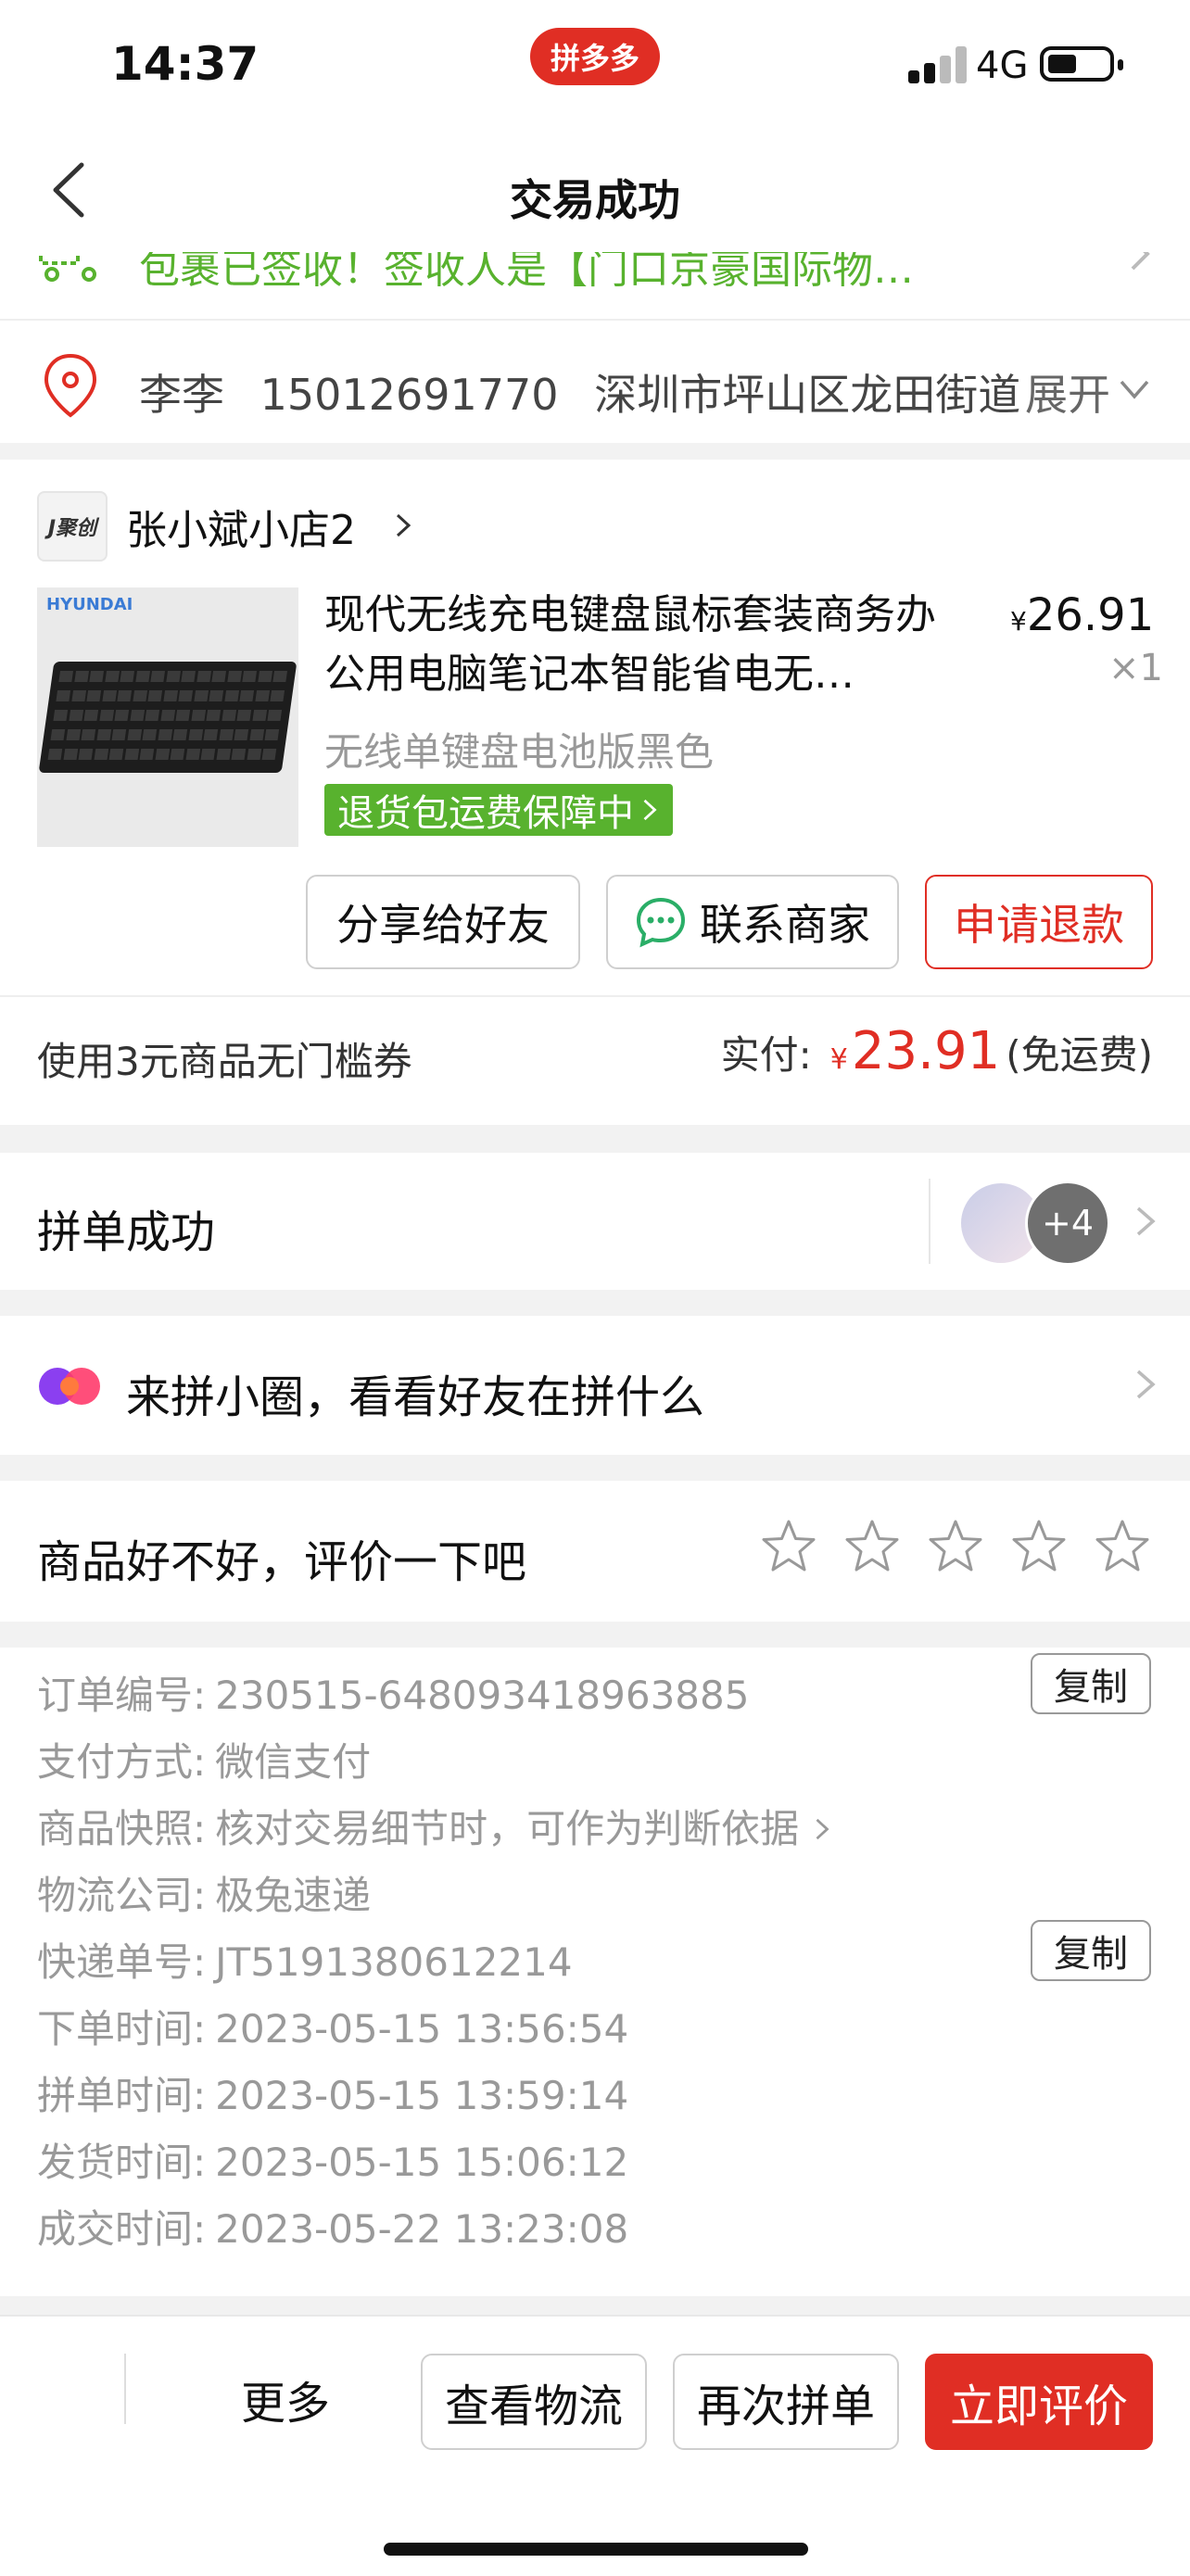 Image resolution: width=1190 pixels, height=2576 pixels. I want to click on review-label: 立即评价, so click(1038, 2406).